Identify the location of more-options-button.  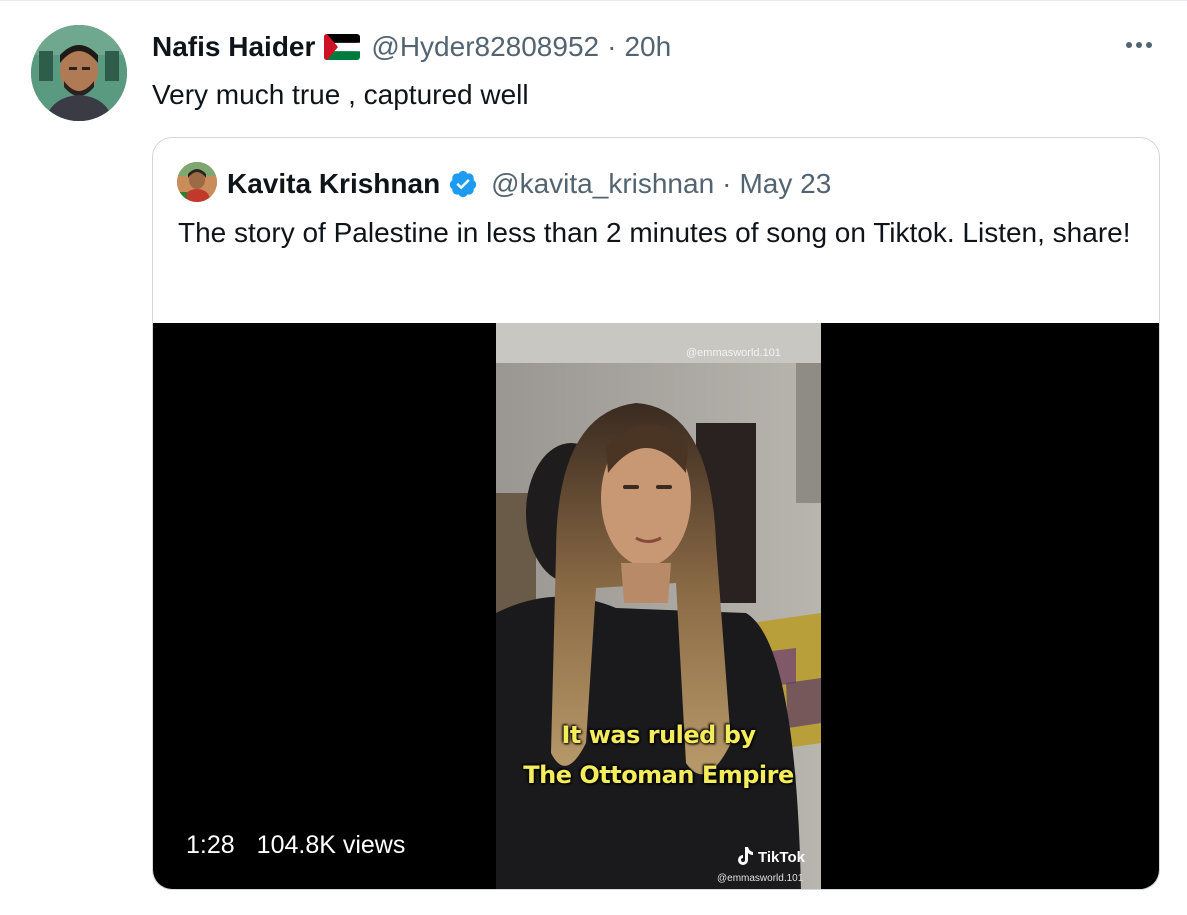
(1139, 45).